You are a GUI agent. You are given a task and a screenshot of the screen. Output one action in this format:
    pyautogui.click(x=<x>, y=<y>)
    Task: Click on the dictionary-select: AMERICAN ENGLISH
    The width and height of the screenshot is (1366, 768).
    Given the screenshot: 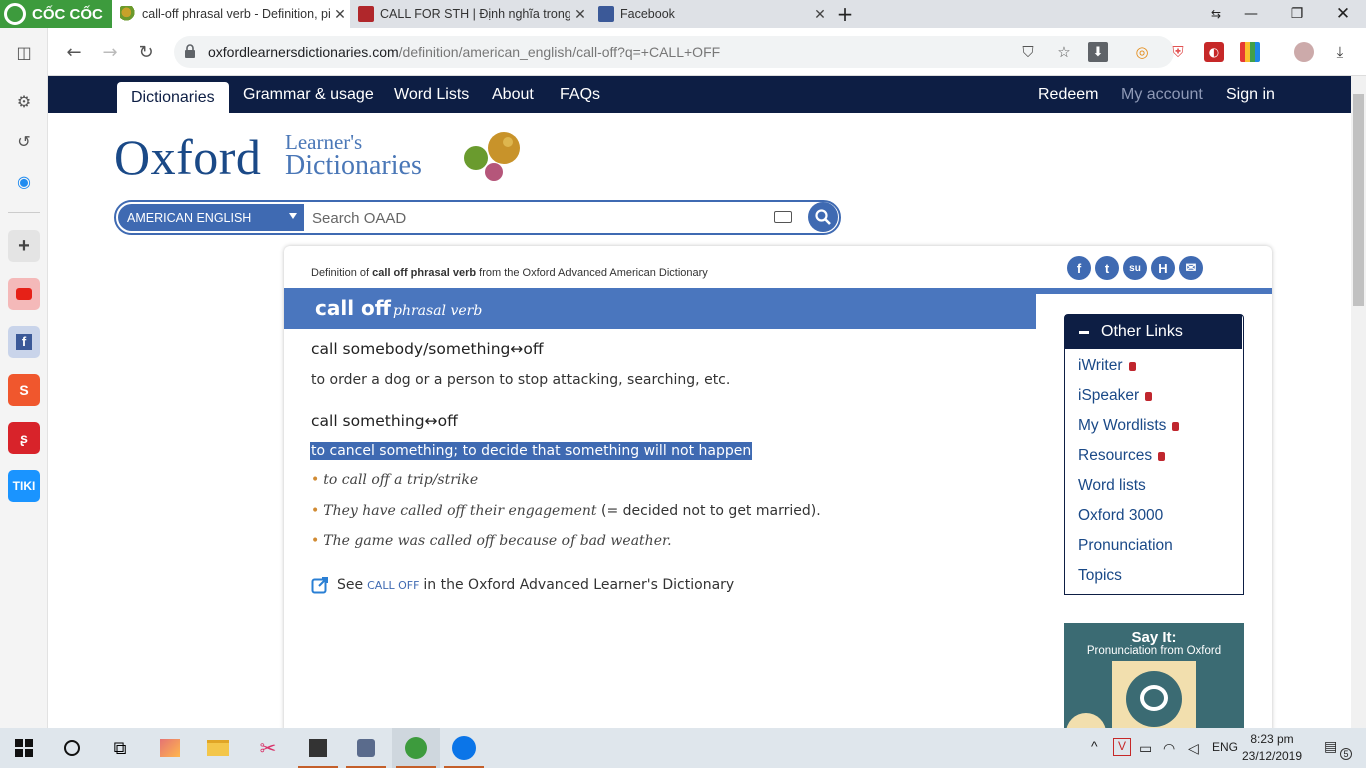 What is the action you would take?
    pyautogui.click(x=211, y=217)
    